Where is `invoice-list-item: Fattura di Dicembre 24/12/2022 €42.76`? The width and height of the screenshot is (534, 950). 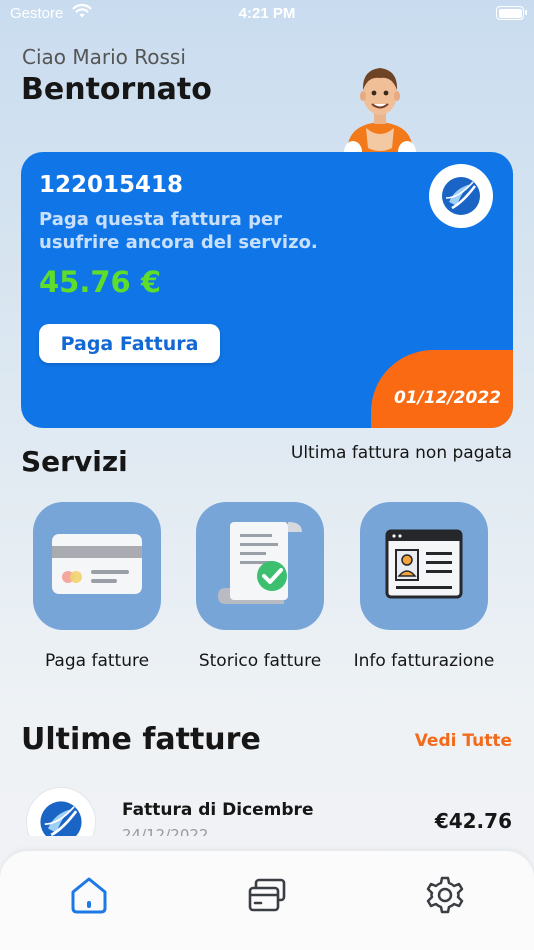 invoice-list-item: Fattura di Dicembre 24/12/2022 €42.76 is located at coordinates (267, 808).